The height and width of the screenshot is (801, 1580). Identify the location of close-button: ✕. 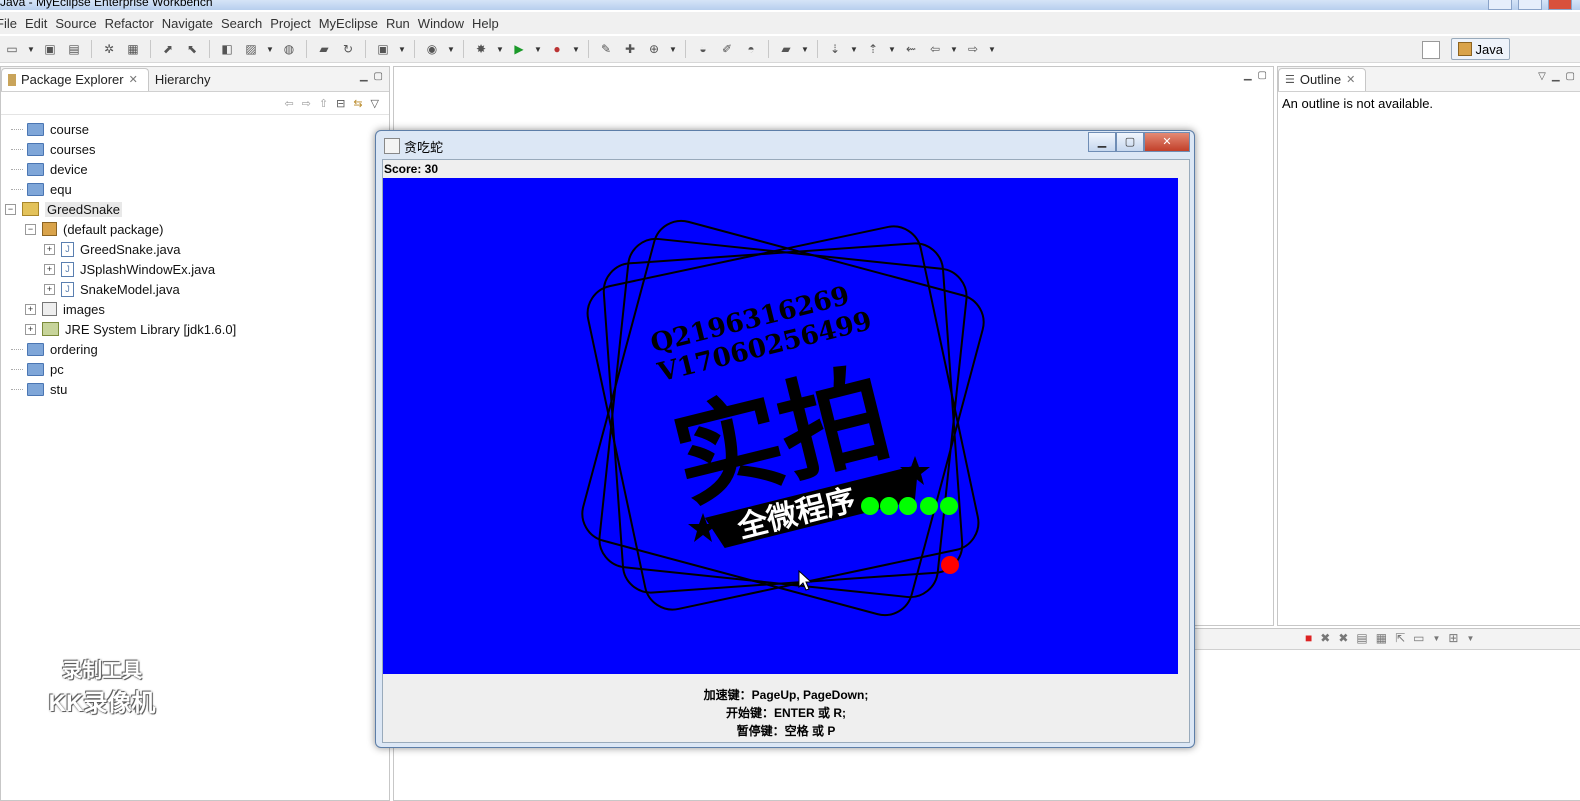
(1167, 142).